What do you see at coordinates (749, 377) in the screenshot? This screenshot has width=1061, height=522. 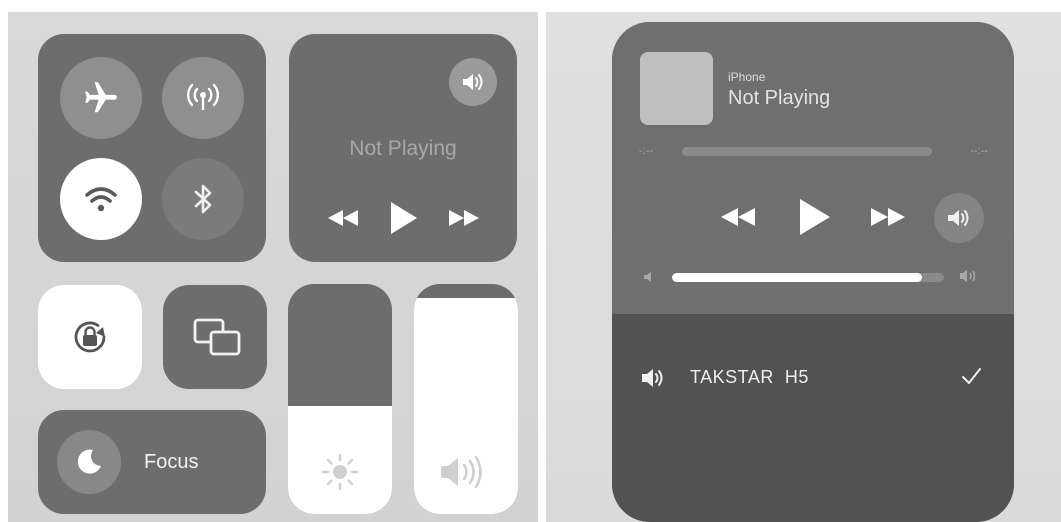 I see `output-device-name: TAKSTAR H5` at bounding box center [749, 377].